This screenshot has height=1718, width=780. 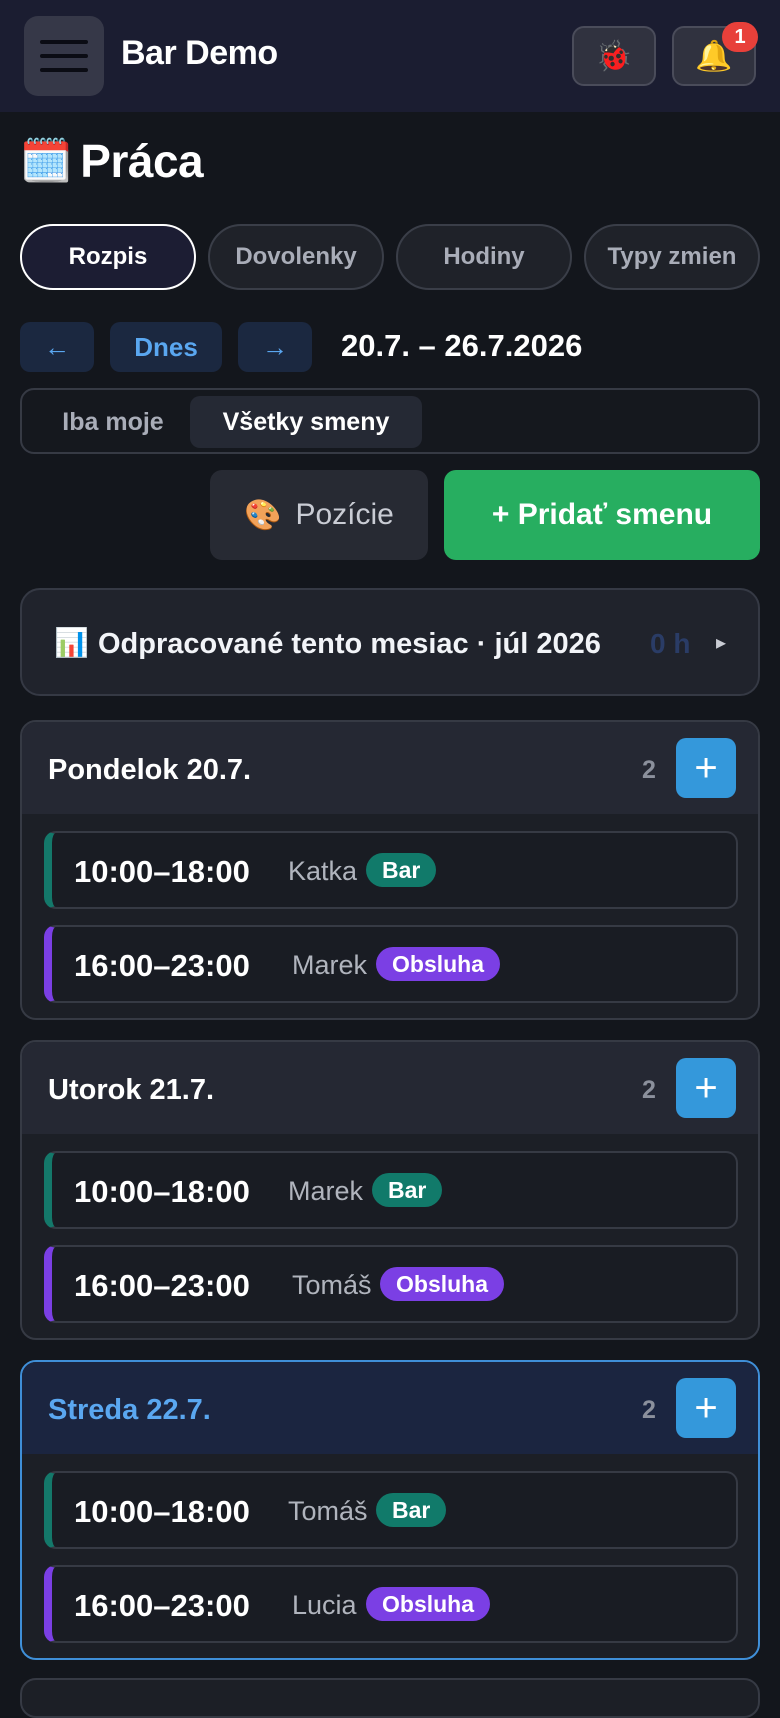 What do you see at coordinates (670, 643) in the screenshot?
I see `summary-hours-value: 0 h` at bounding box center [670, 643].